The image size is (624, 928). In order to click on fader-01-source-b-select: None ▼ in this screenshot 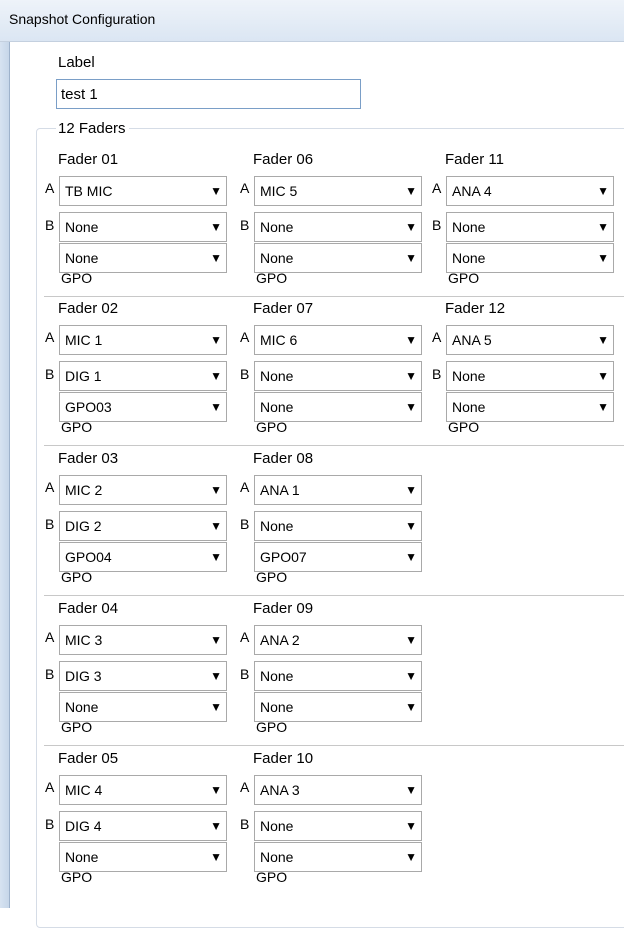, I will do `click(143, 227)`.